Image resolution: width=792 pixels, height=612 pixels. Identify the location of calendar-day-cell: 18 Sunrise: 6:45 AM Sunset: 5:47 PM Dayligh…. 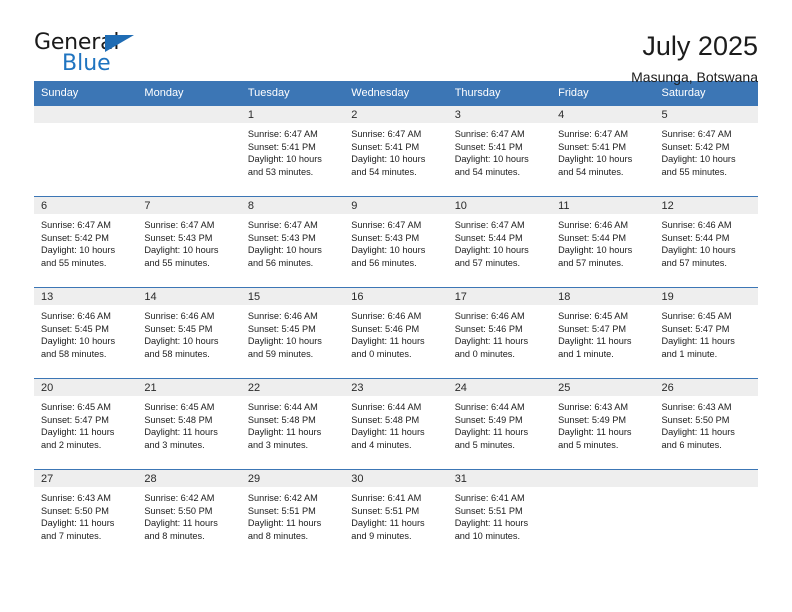
(603, 333).